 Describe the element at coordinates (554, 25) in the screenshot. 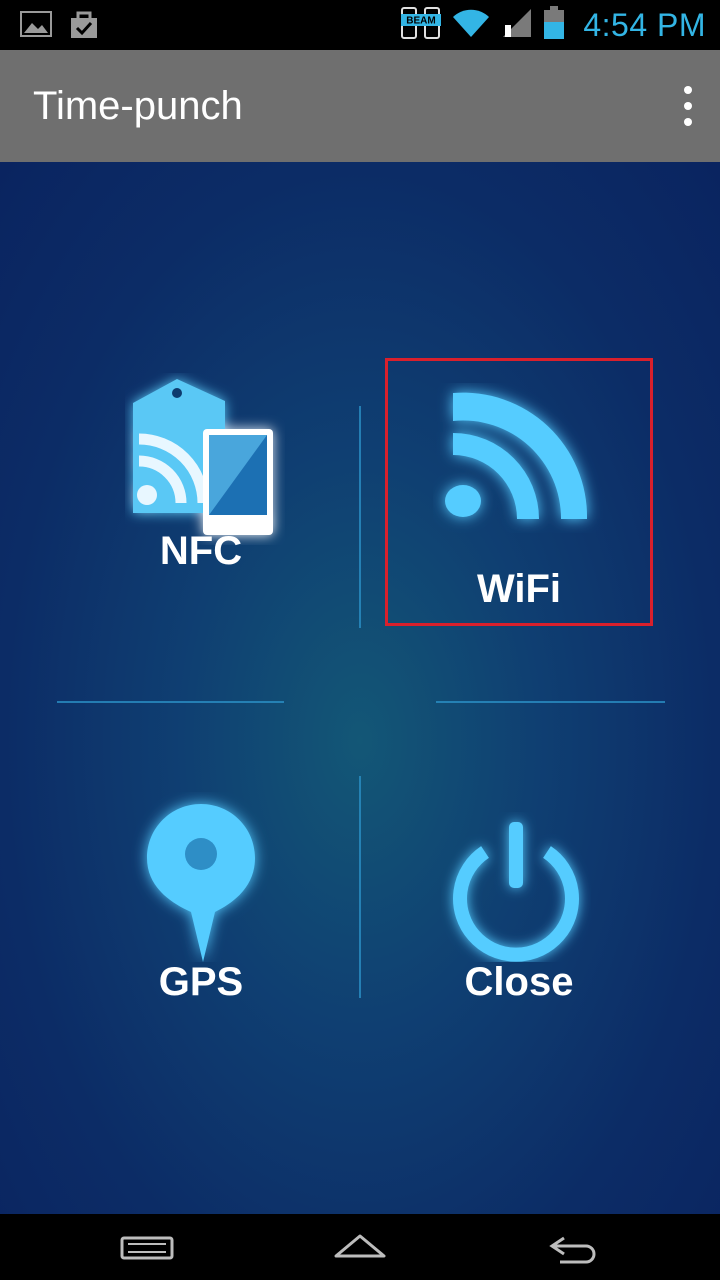

I see `battery-icon` at that location.